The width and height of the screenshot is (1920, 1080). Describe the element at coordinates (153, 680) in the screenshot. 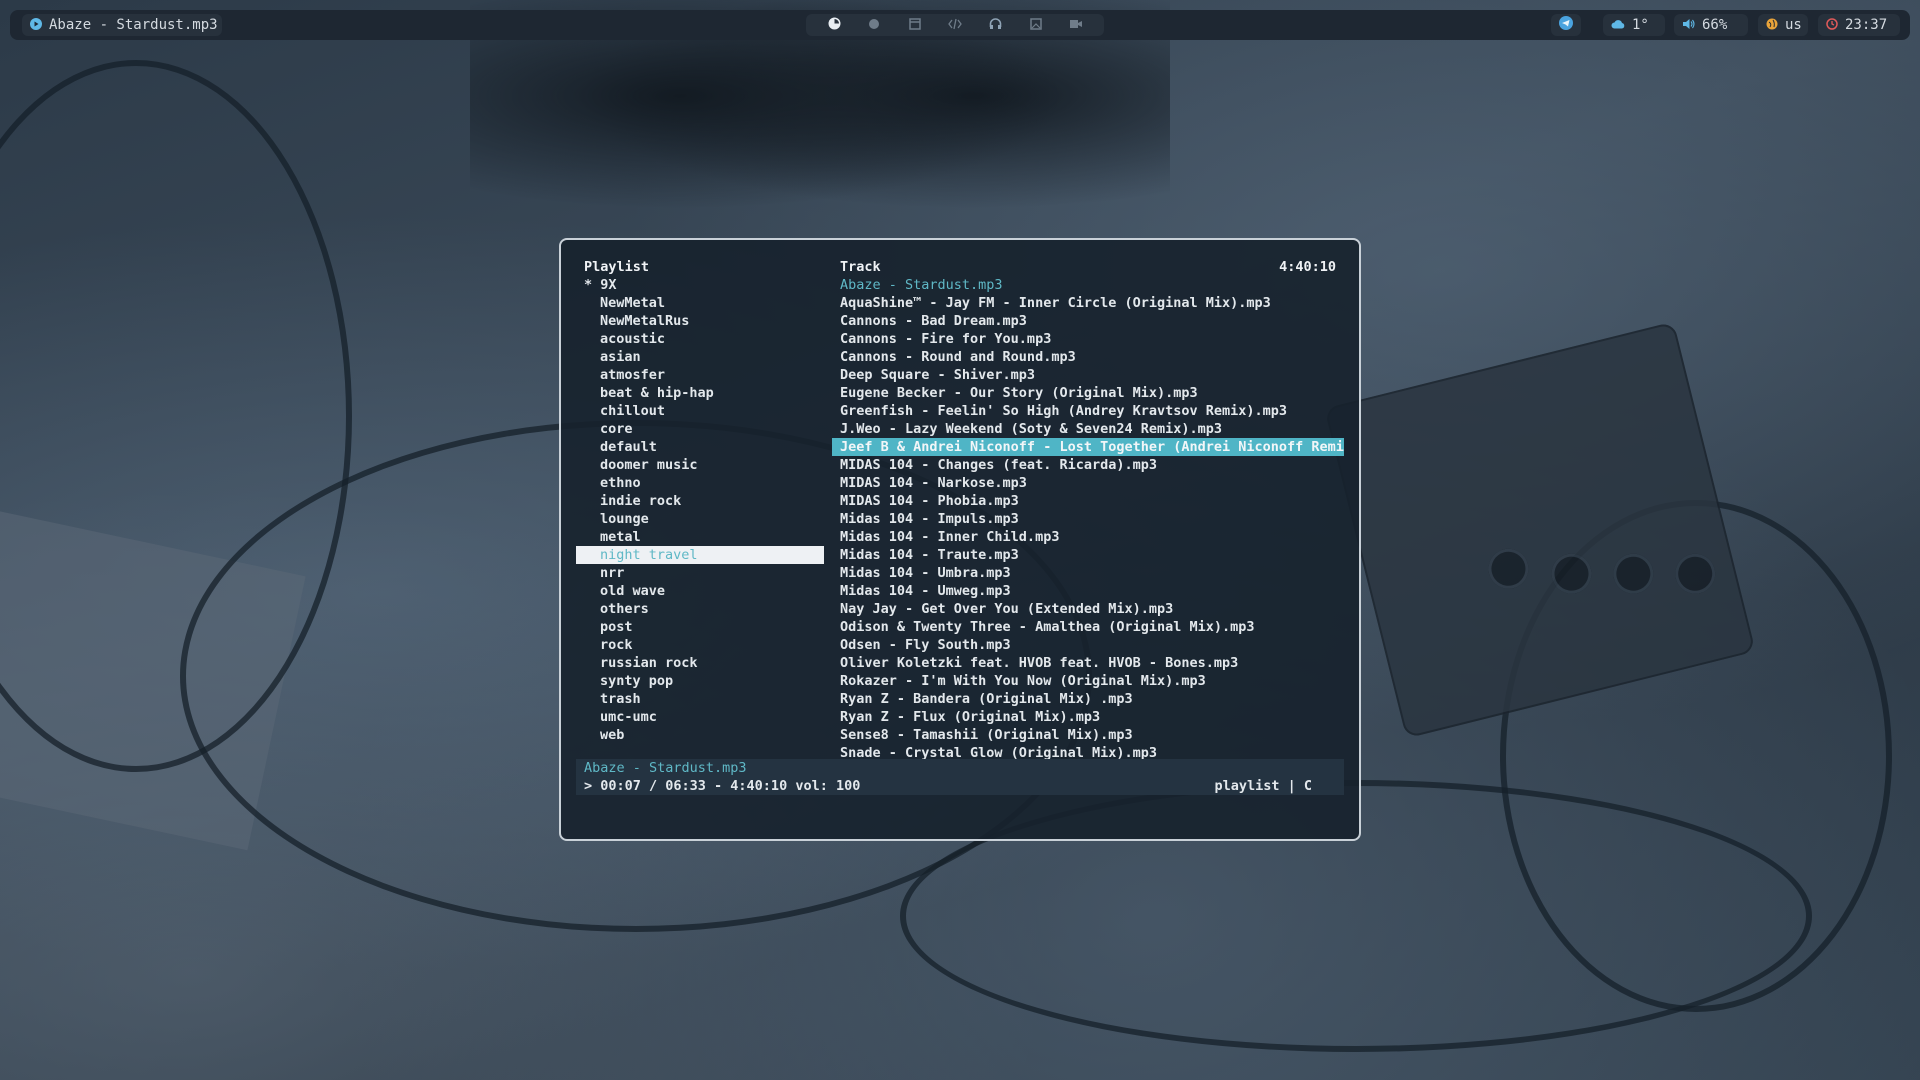

I see `wallpaper-paper` at that location.